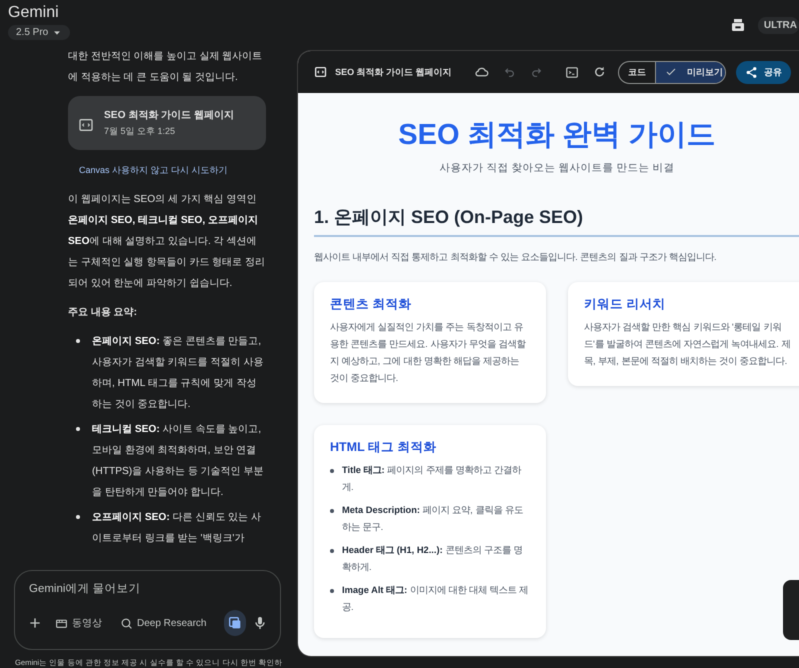 The width and height of the screenshot is (799, 668). Describe the element at coordinates (599, 72) in the screenshot. I see `refresh-icon` at that location.